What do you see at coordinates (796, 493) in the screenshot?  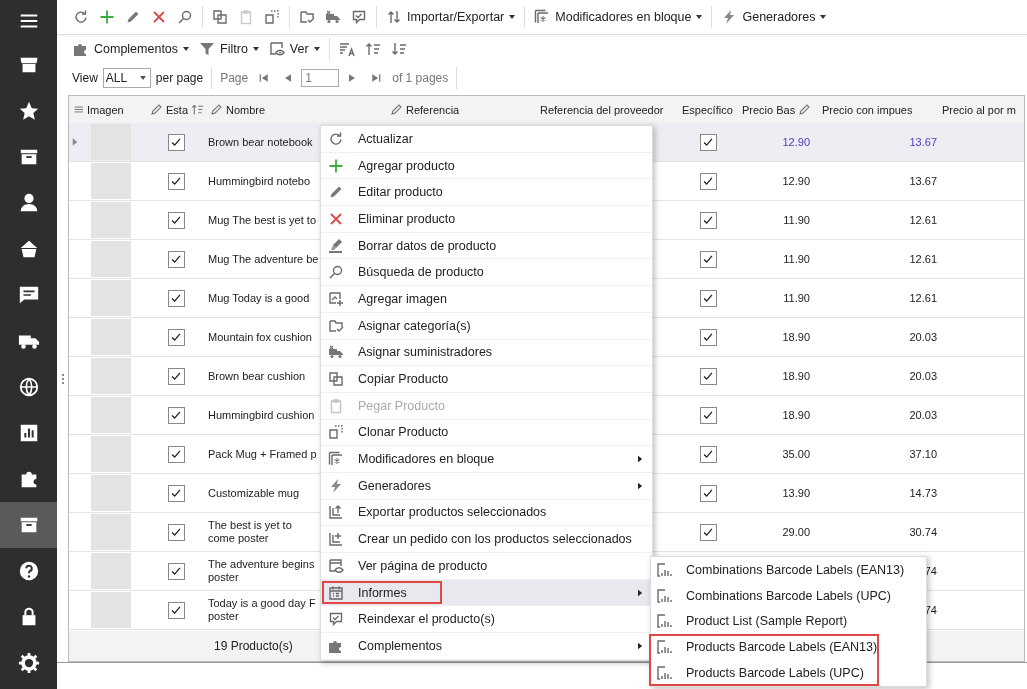 I see `table-cell: 13.90` at bounding box center [796, 493].